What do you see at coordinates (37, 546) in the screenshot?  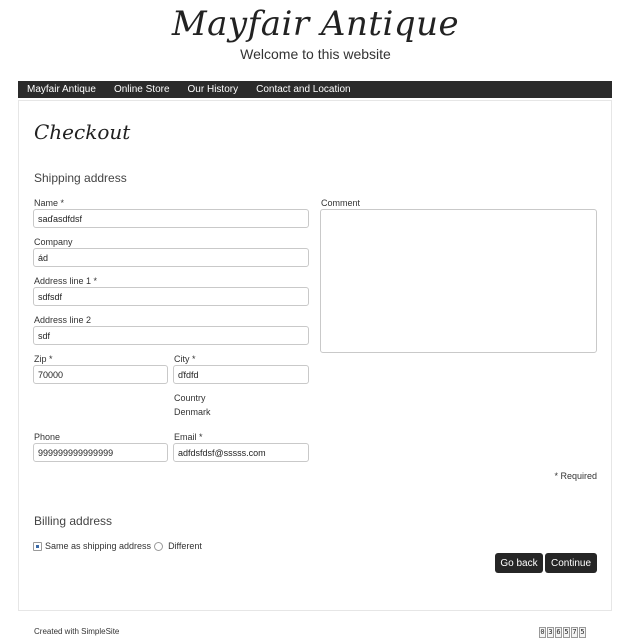 I see `same-as-shipping-radio` at bounding box center [37, 546].